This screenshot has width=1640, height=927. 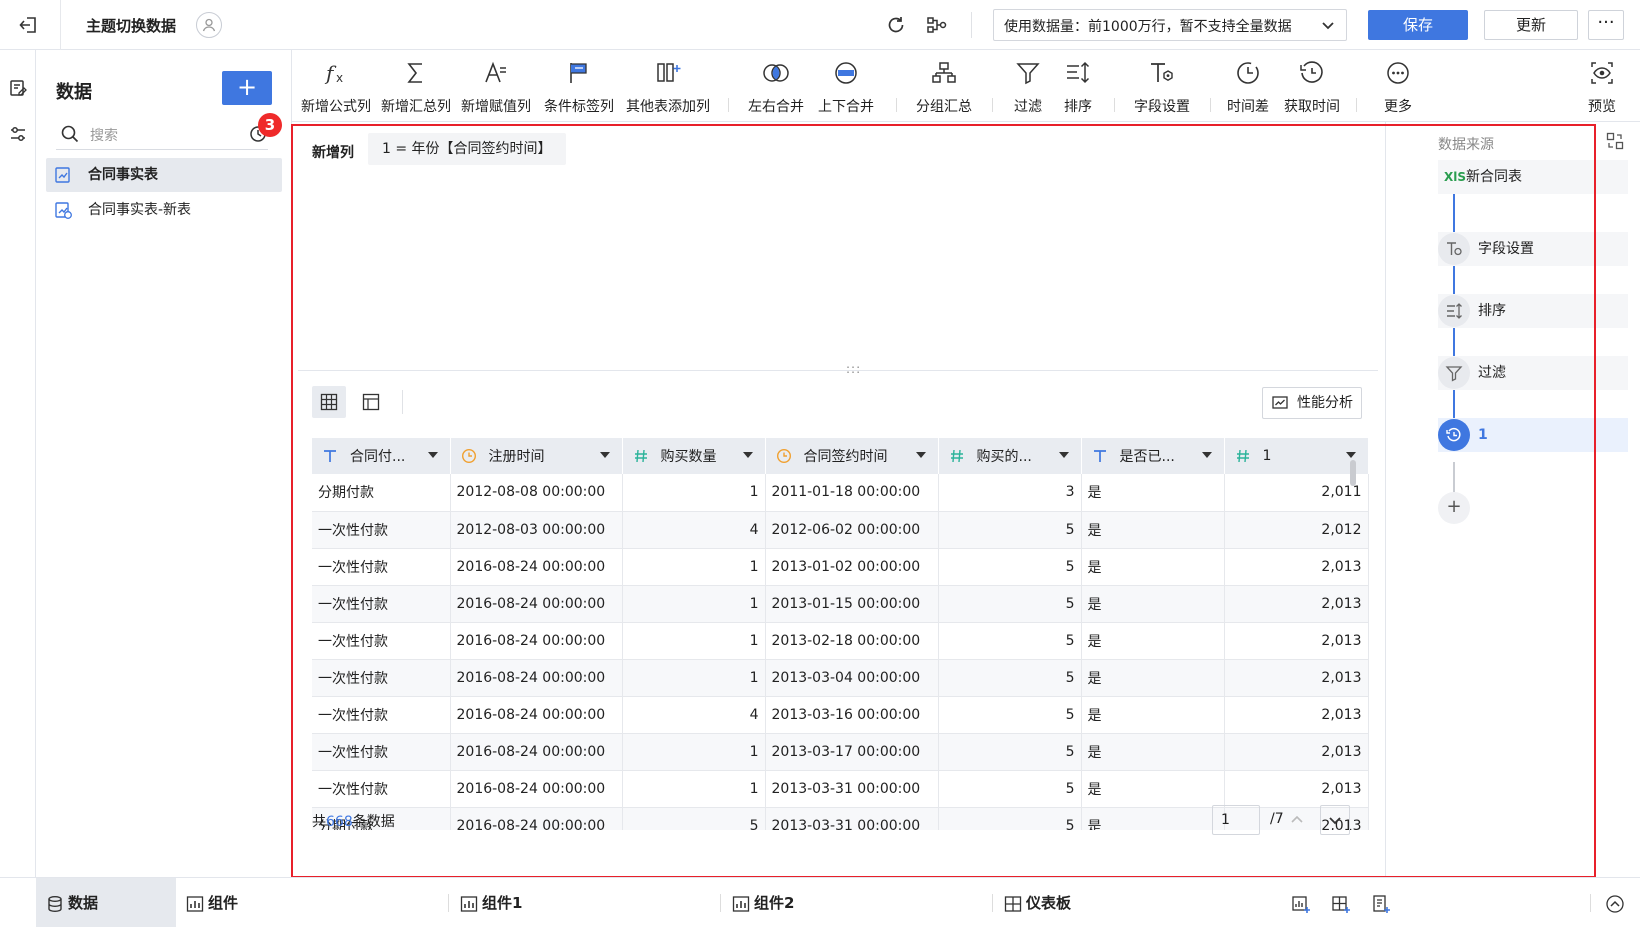 I want to click on layout-view-icon, so click(x=371, y=402).